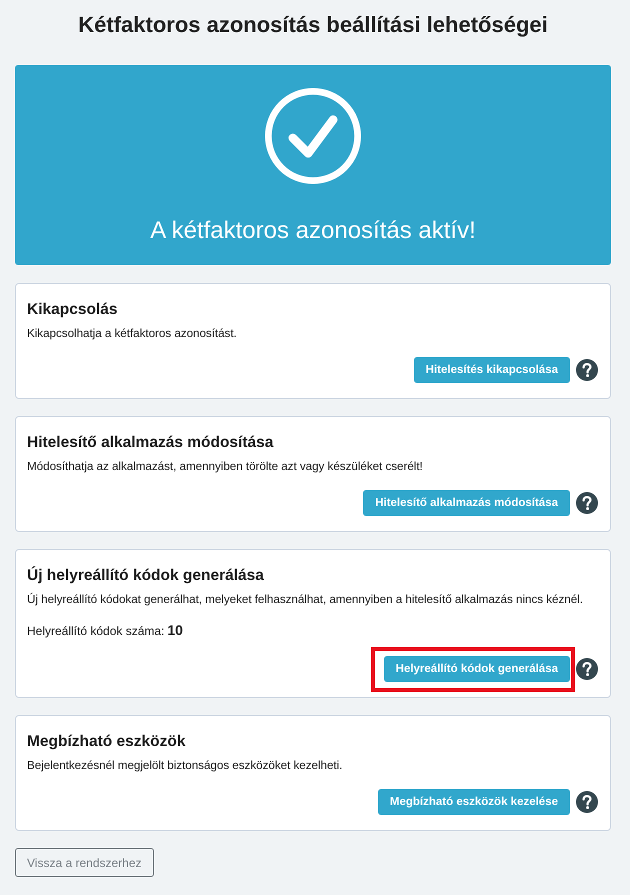  I want to click on action-button: Megbízható eszközök kezelése, so click(474, 802).